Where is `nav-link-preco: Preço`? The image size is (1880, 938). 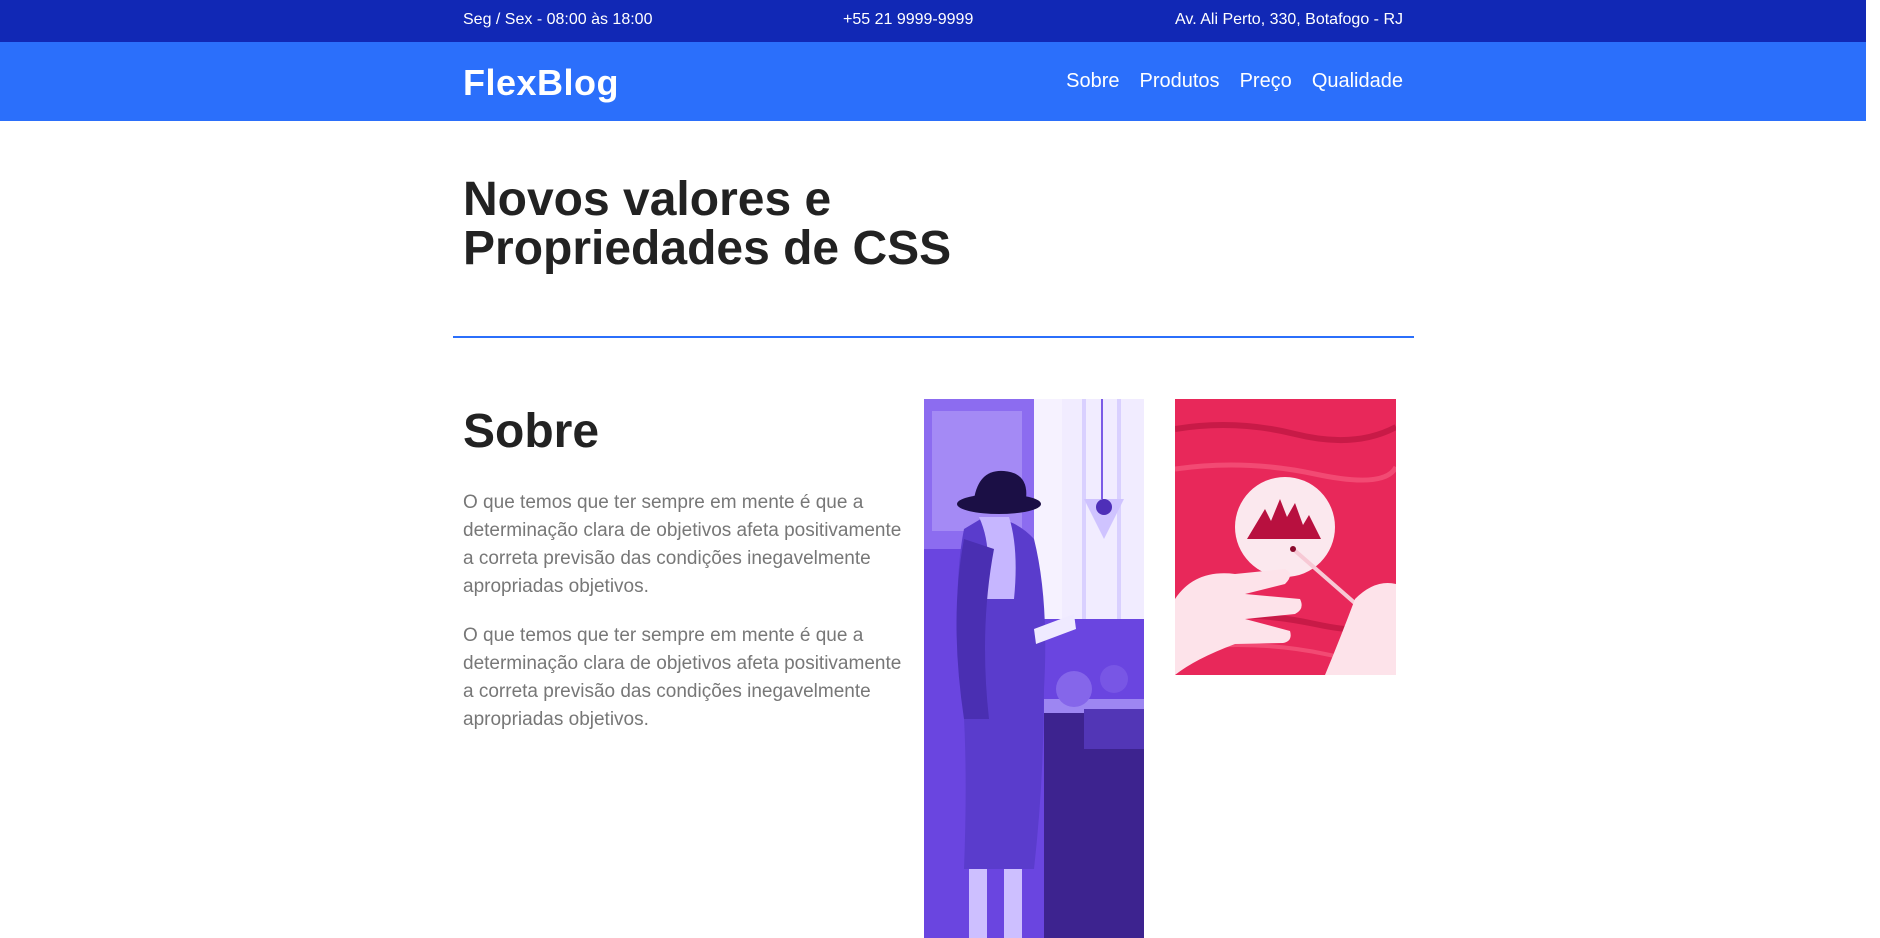 nav-link-preco: Preço is located at coordinates (1266, 81).